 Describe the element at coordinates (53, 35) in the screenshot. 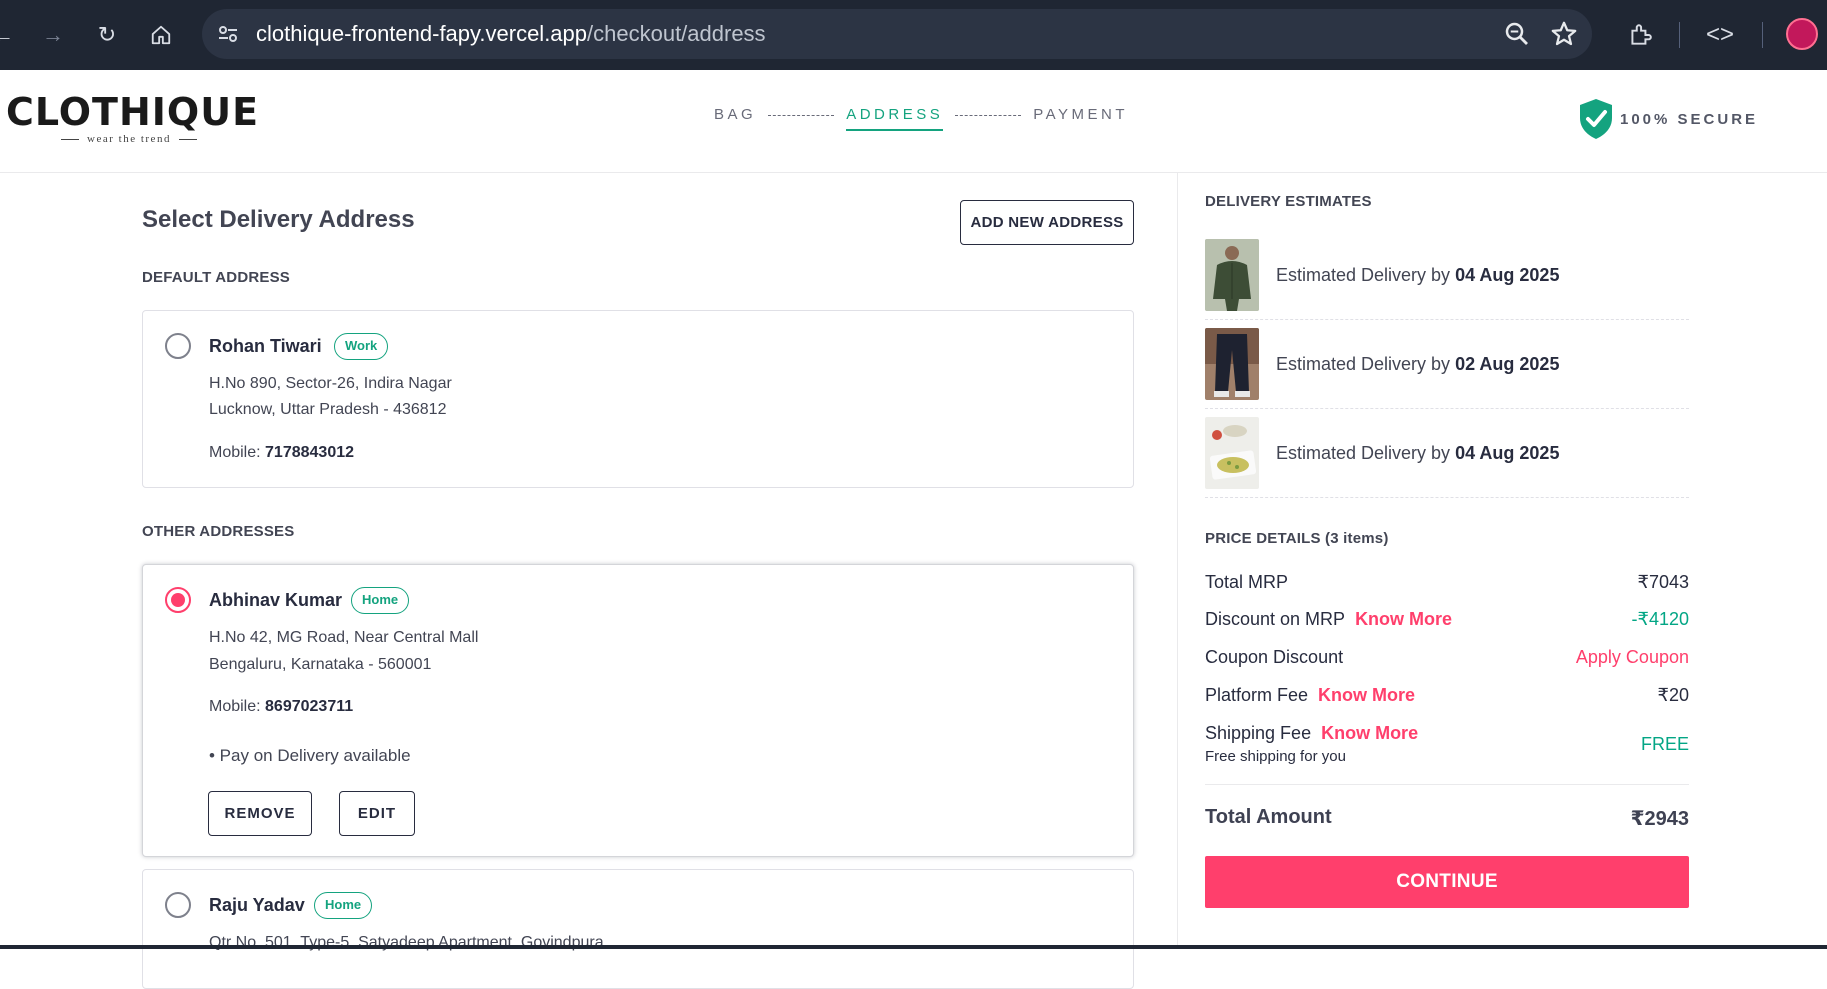

I see `forward-icon: →` at that location.